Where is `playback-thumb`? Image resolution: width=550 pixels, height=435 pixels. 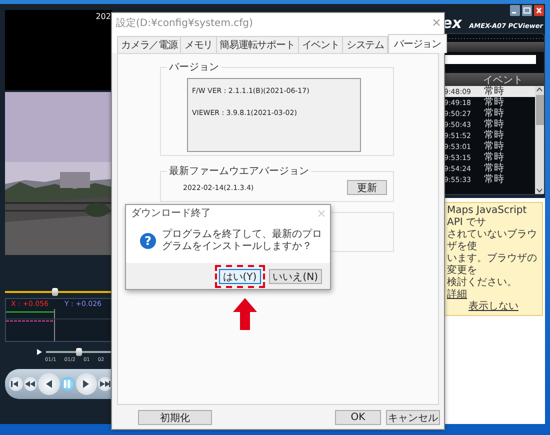 playback-thumb is located at coordinates (79, 352).